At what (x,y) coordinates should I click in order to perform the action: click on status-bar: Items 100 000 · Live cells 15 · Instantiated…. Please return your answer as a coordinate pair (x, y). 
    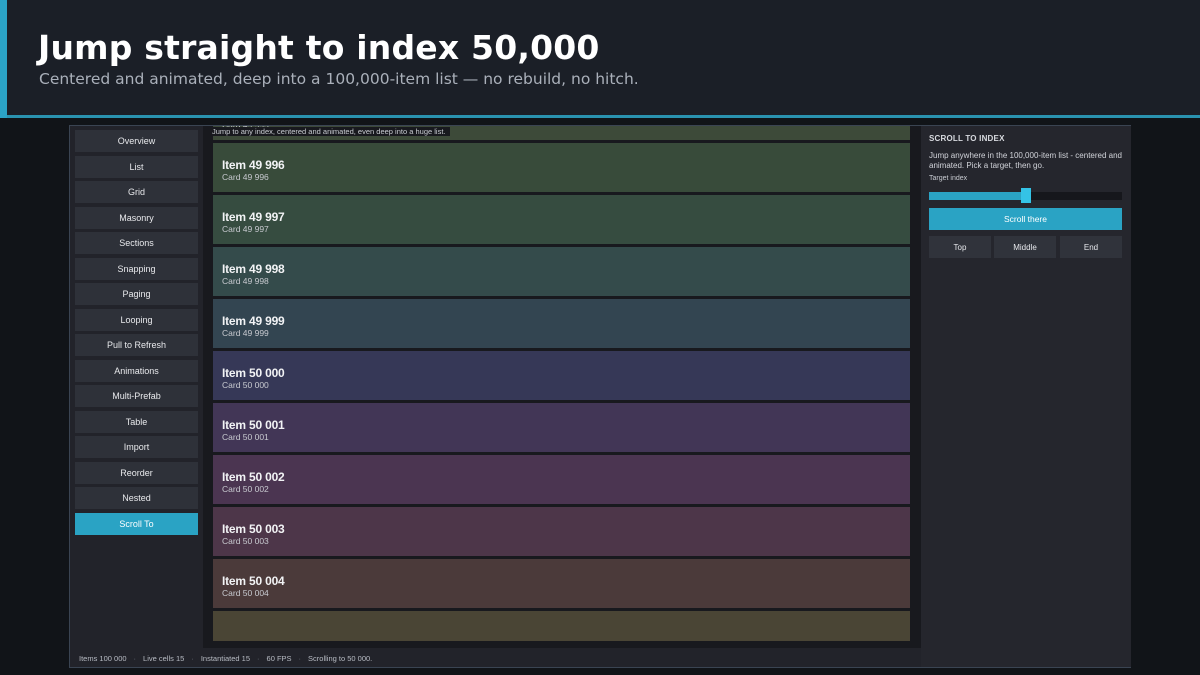
    Looking at the image, I should click on (225, 658).